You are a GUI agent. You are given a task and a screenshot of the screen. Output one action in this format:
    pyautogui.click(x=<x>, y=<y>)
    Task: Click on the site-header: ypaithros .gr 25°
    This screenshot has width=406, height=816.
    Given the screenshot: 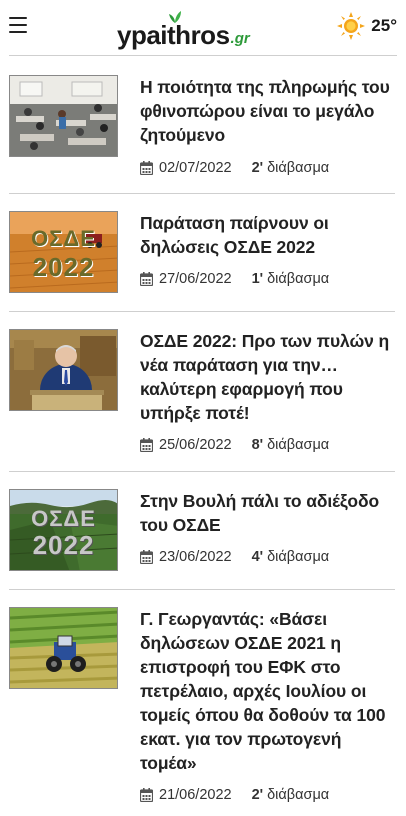 What is the action you would take?
    pyautogui.click(x=203, y=28)
    